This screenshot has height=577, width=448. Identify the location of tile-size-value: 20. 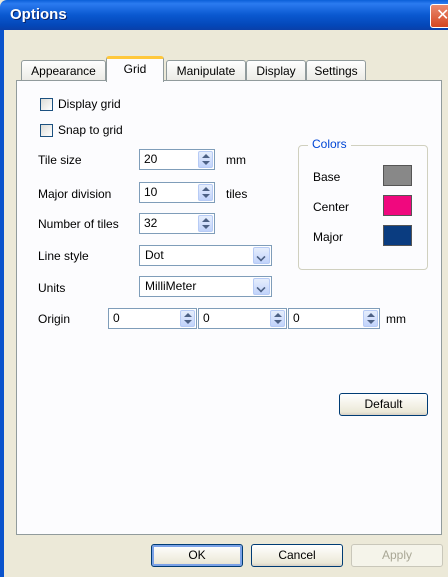
(151, 159).